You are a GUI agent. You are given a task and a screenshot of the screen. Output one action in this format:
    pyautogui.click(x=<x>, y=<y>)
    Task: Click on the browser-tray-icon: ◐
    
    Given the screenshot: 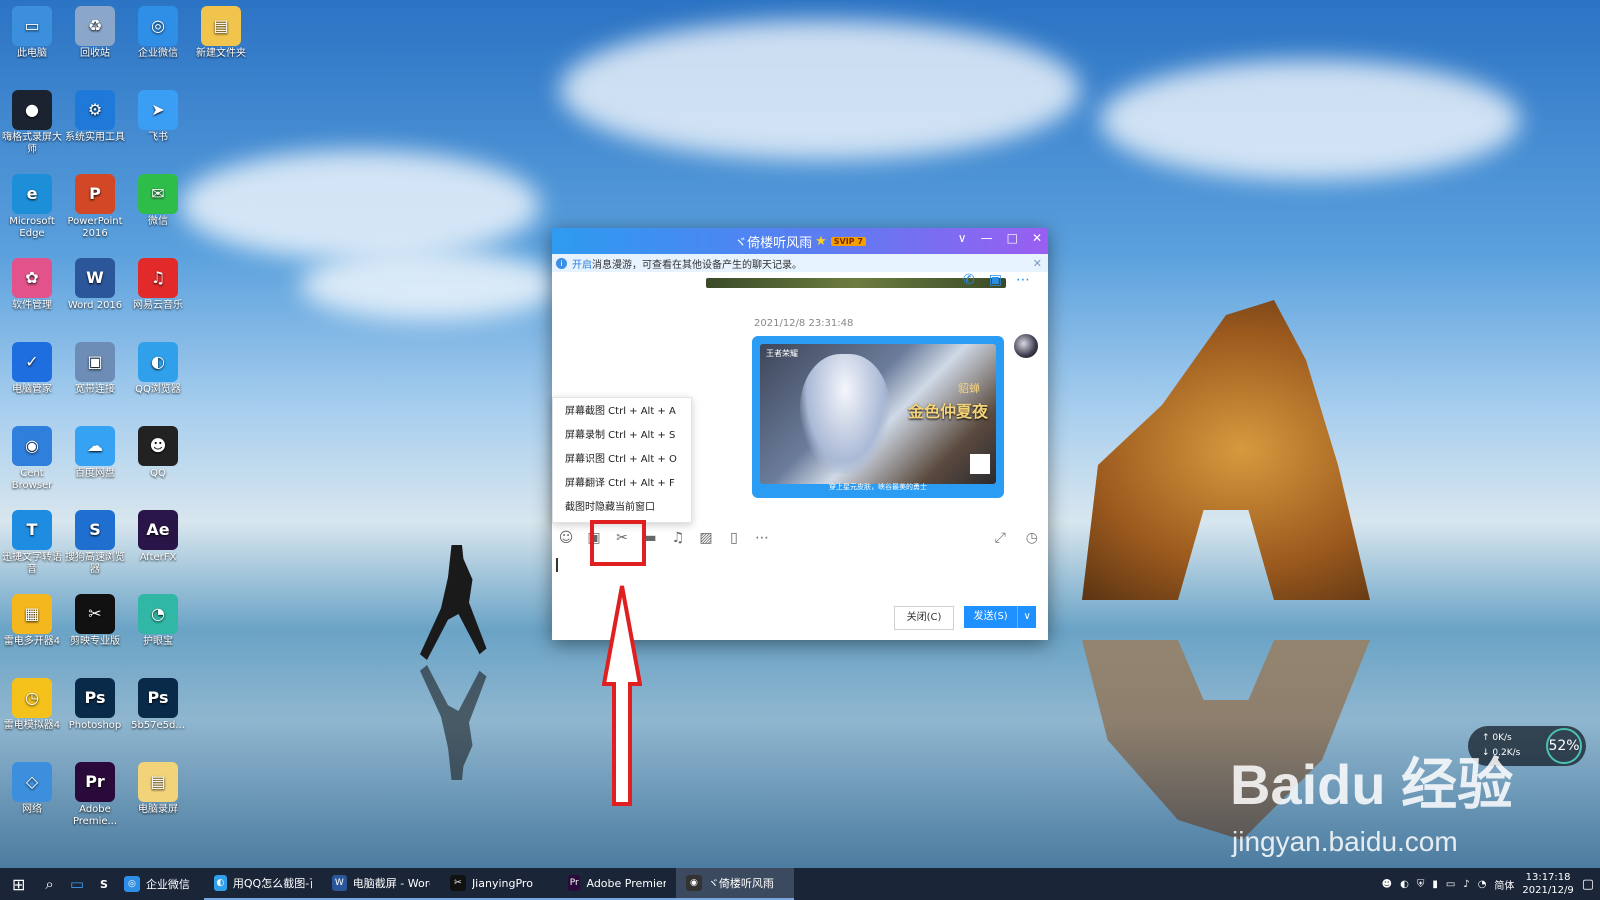 What is the action you would take?
    pyautogui.click(x=1404, y=884)
    